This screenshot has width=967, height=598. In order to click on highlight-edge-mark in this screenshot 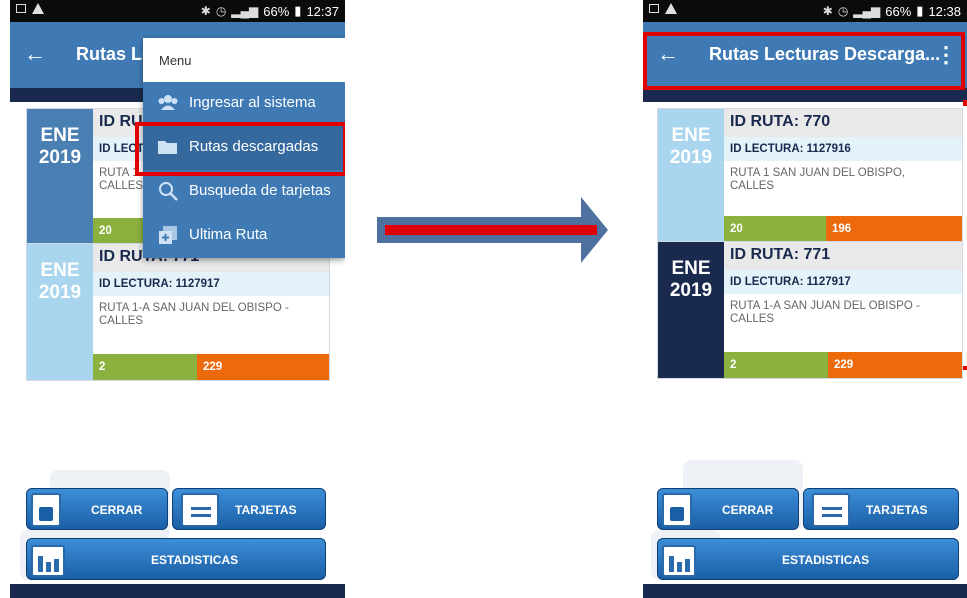, I will do `click(965, 103)`.